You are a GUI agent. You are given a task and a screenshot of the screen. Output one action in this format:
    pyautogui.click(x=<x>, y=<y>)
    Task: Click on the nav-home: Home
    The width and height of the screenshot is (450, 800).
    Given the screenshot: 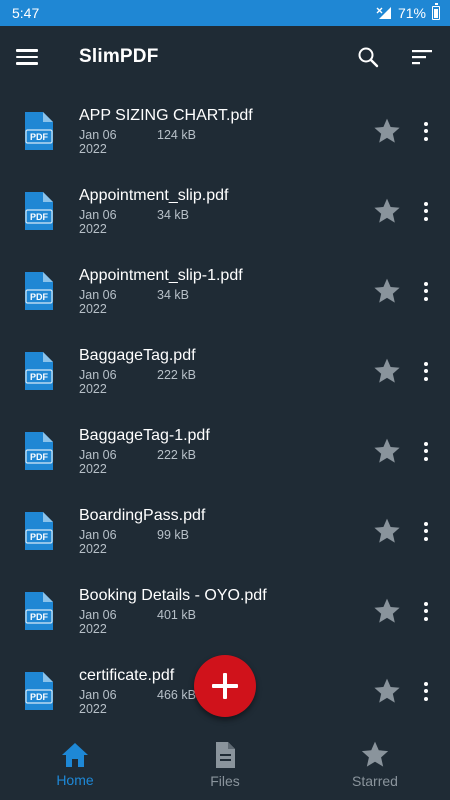 What is the action you would take?
    pyautogui.click(x=75, y=765)
    